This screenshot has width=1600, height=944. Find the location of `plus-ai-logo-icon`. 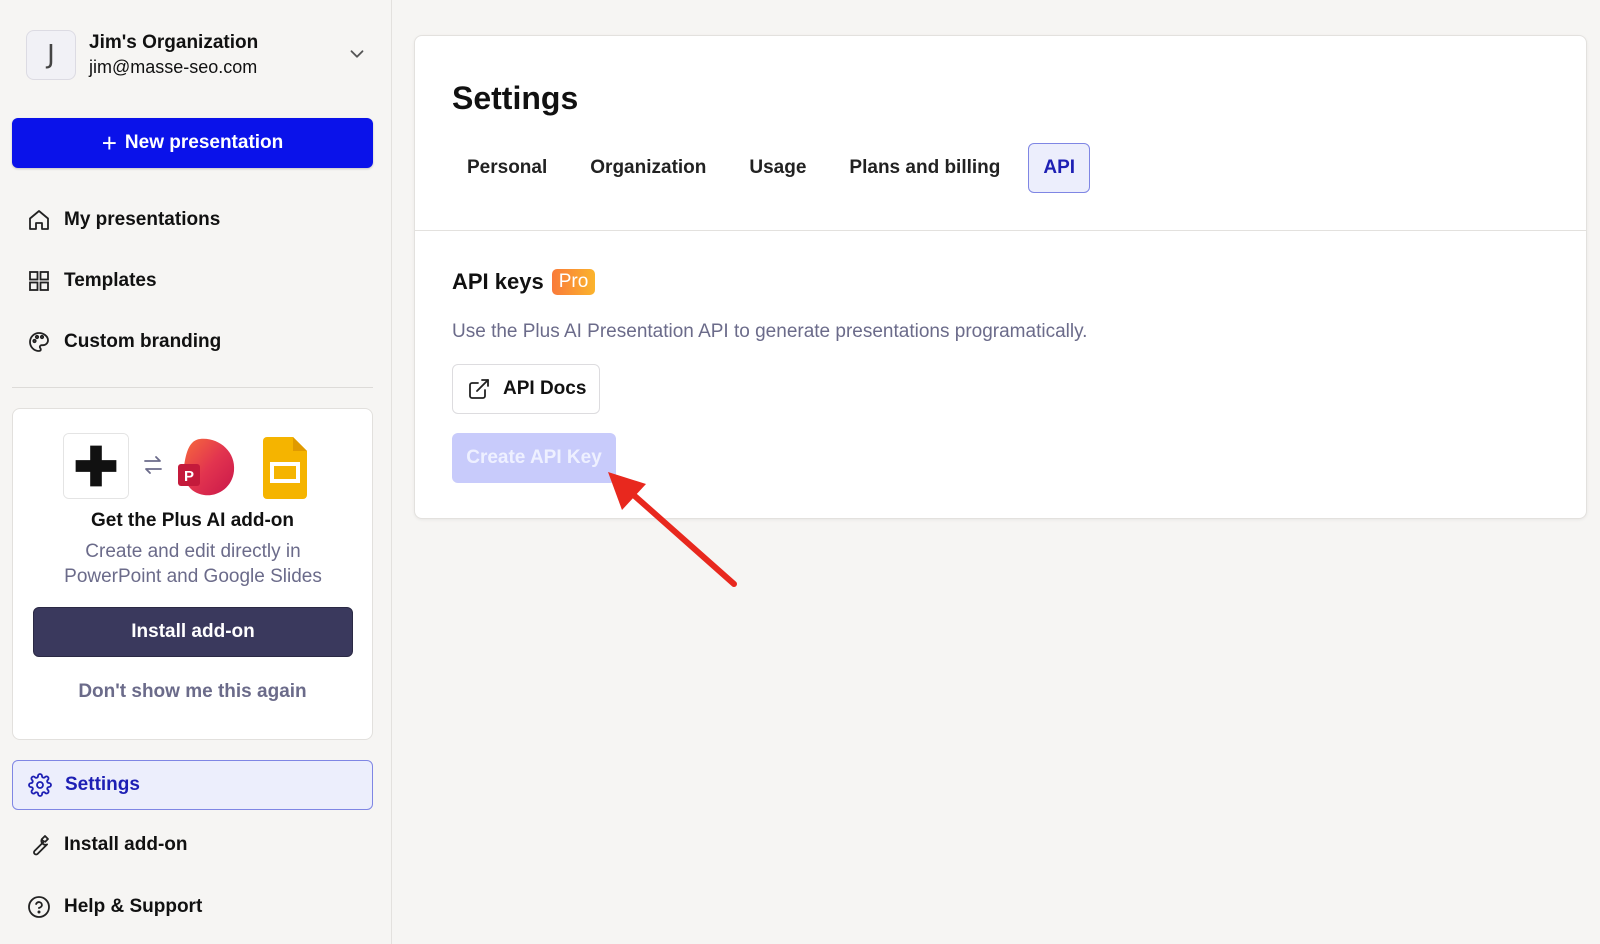

plus-ai-logo-icon is located at coordinates (96, 466).